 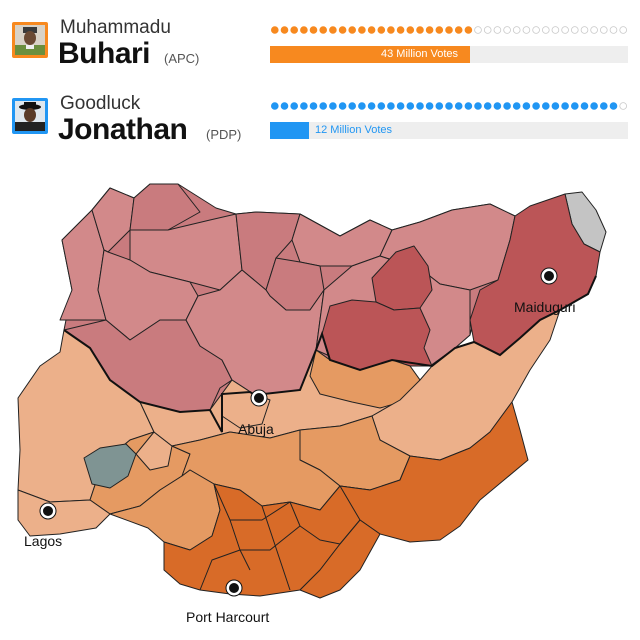 I want to click on city-label-lagos: Lagos, so click(x=43, y=541).